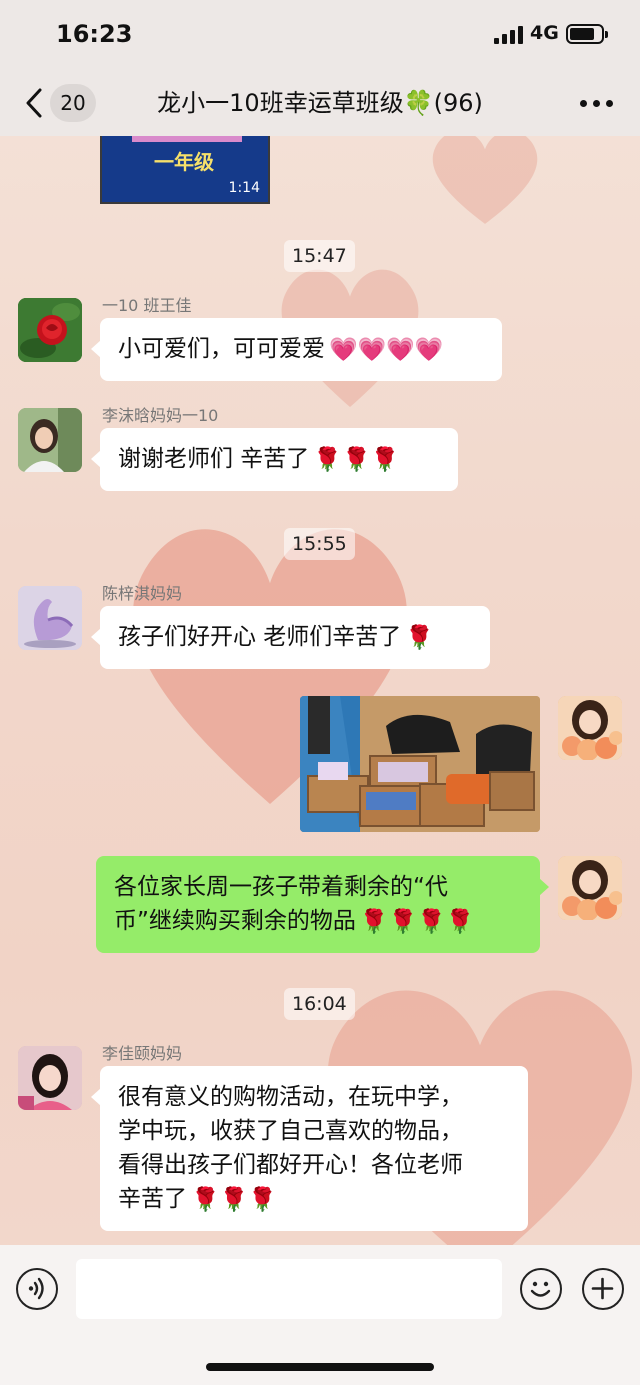 The width and height of the screenshot is (640, 1385). Describe the element at coordinates (509, 35) in the screenshot. I see `signal-icon` at that location.